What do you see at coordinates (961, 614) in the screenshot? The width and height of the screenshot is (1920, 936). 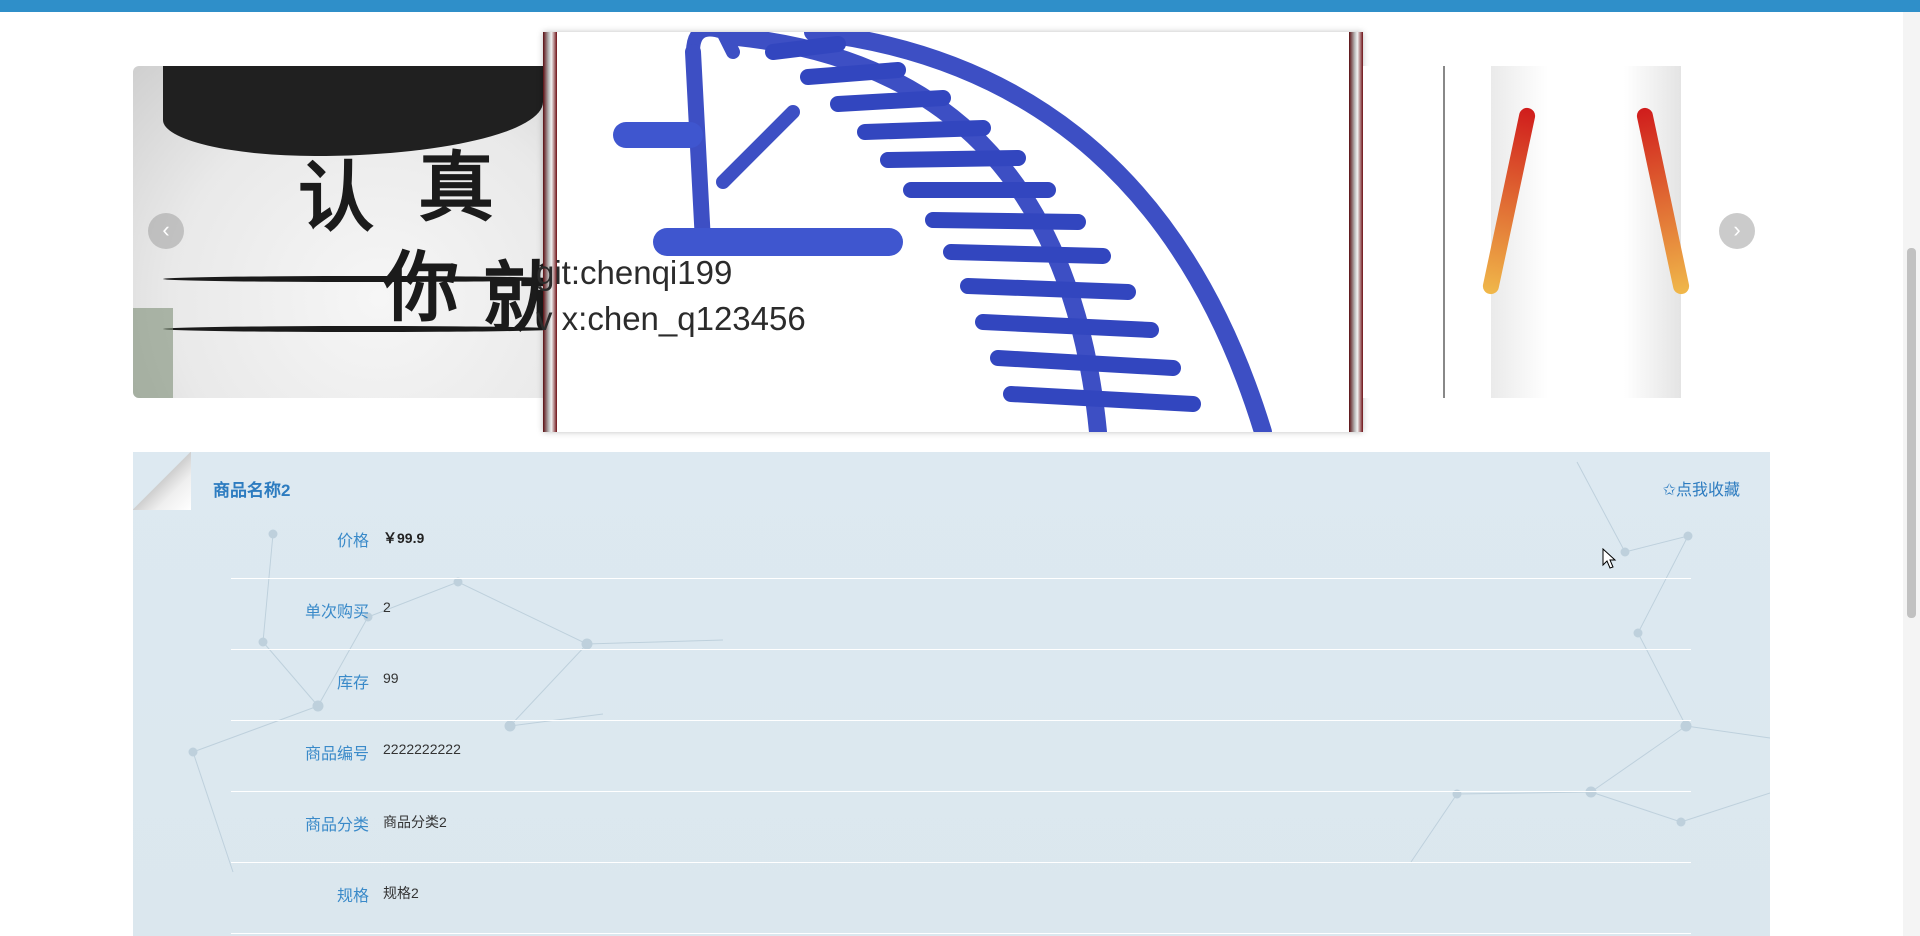 I see `detail-row-purchase-limit: 单次购买 2` at bounding box center [961, 614].